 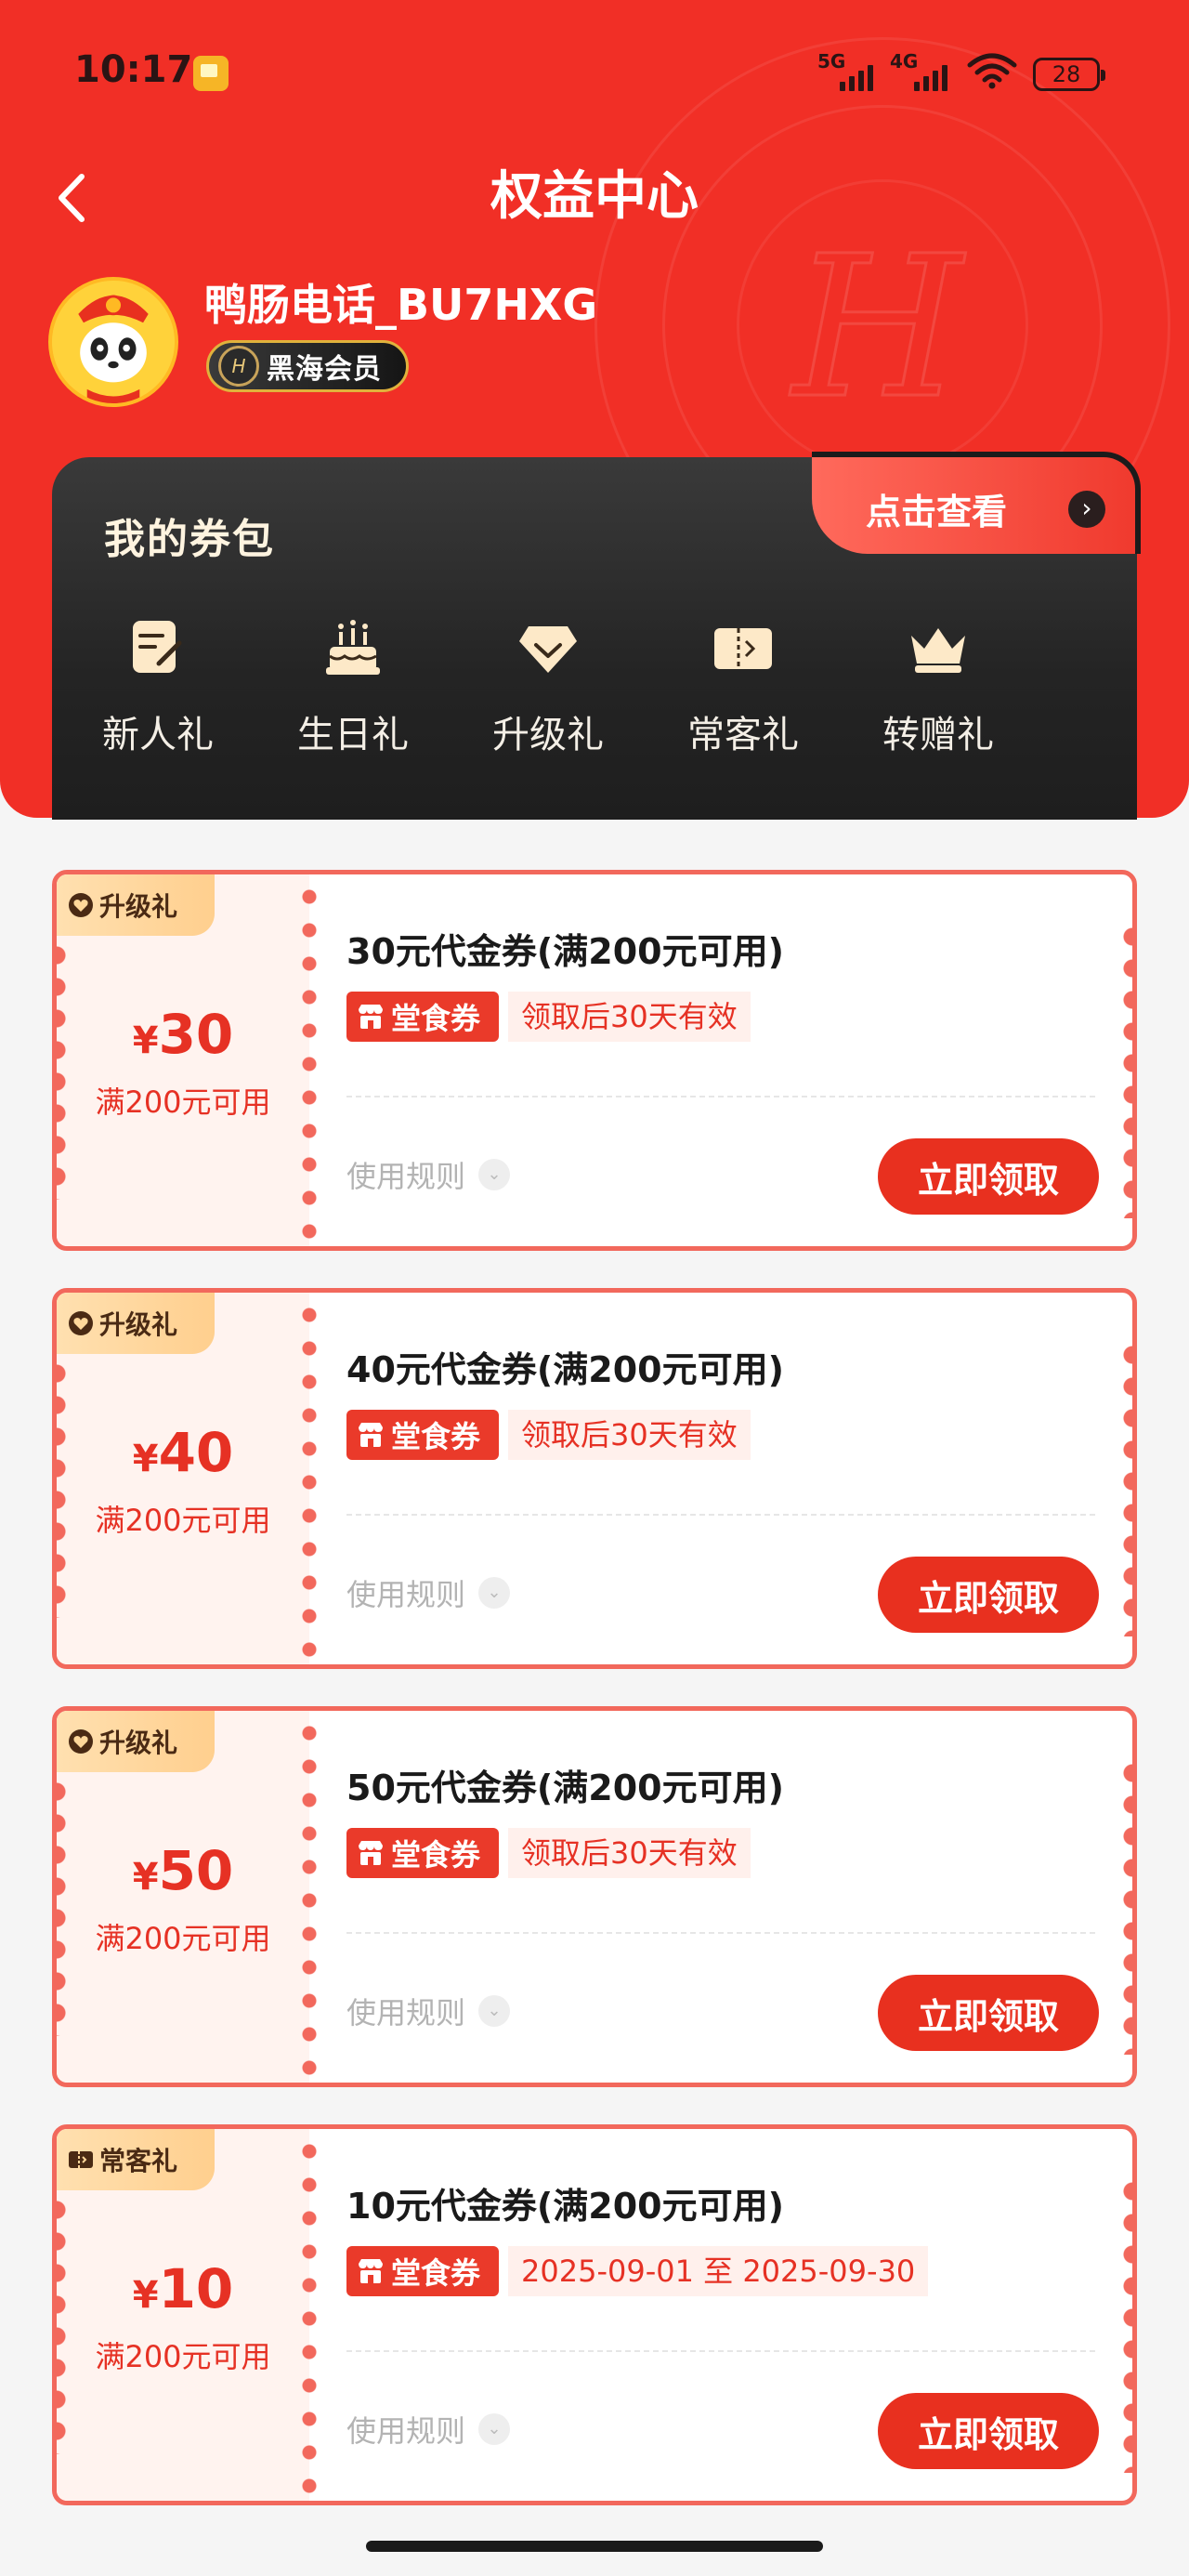 What do you see at coordinates (718, 2271) in the screenshot?
I see `coupon-validity: 2025-09-01 至 2025-09-30` at bounding box center [718, 2271].